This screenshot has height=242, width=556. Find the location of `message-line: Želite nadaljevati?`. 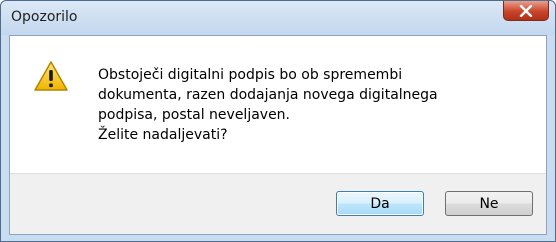

message-line: Želite nadaljevati? is located at coordinates (163, 135).